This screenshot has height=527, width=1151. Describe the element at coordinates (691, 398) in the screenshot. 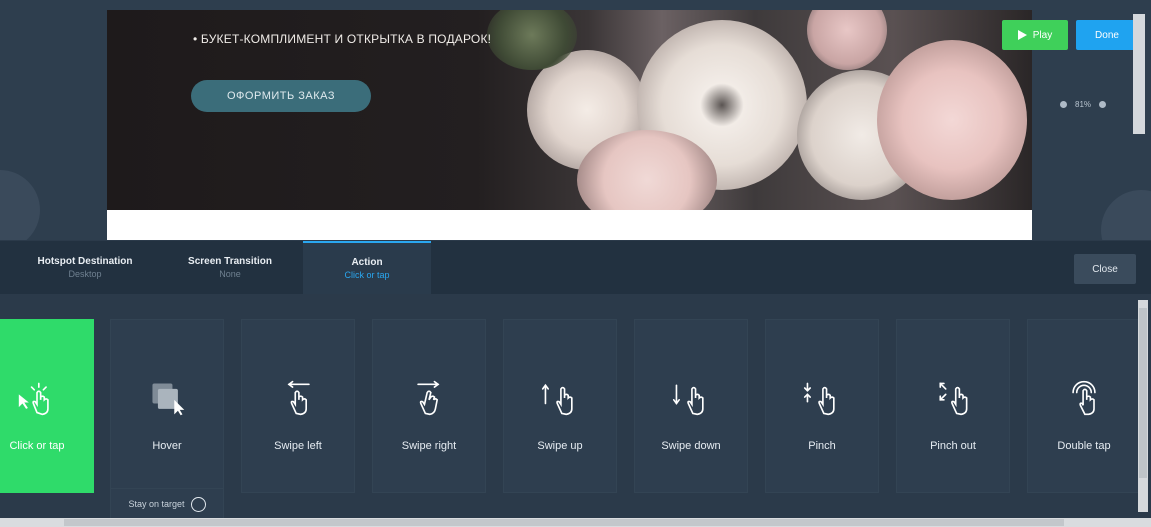

I see `swipe-down-icon` at that location.